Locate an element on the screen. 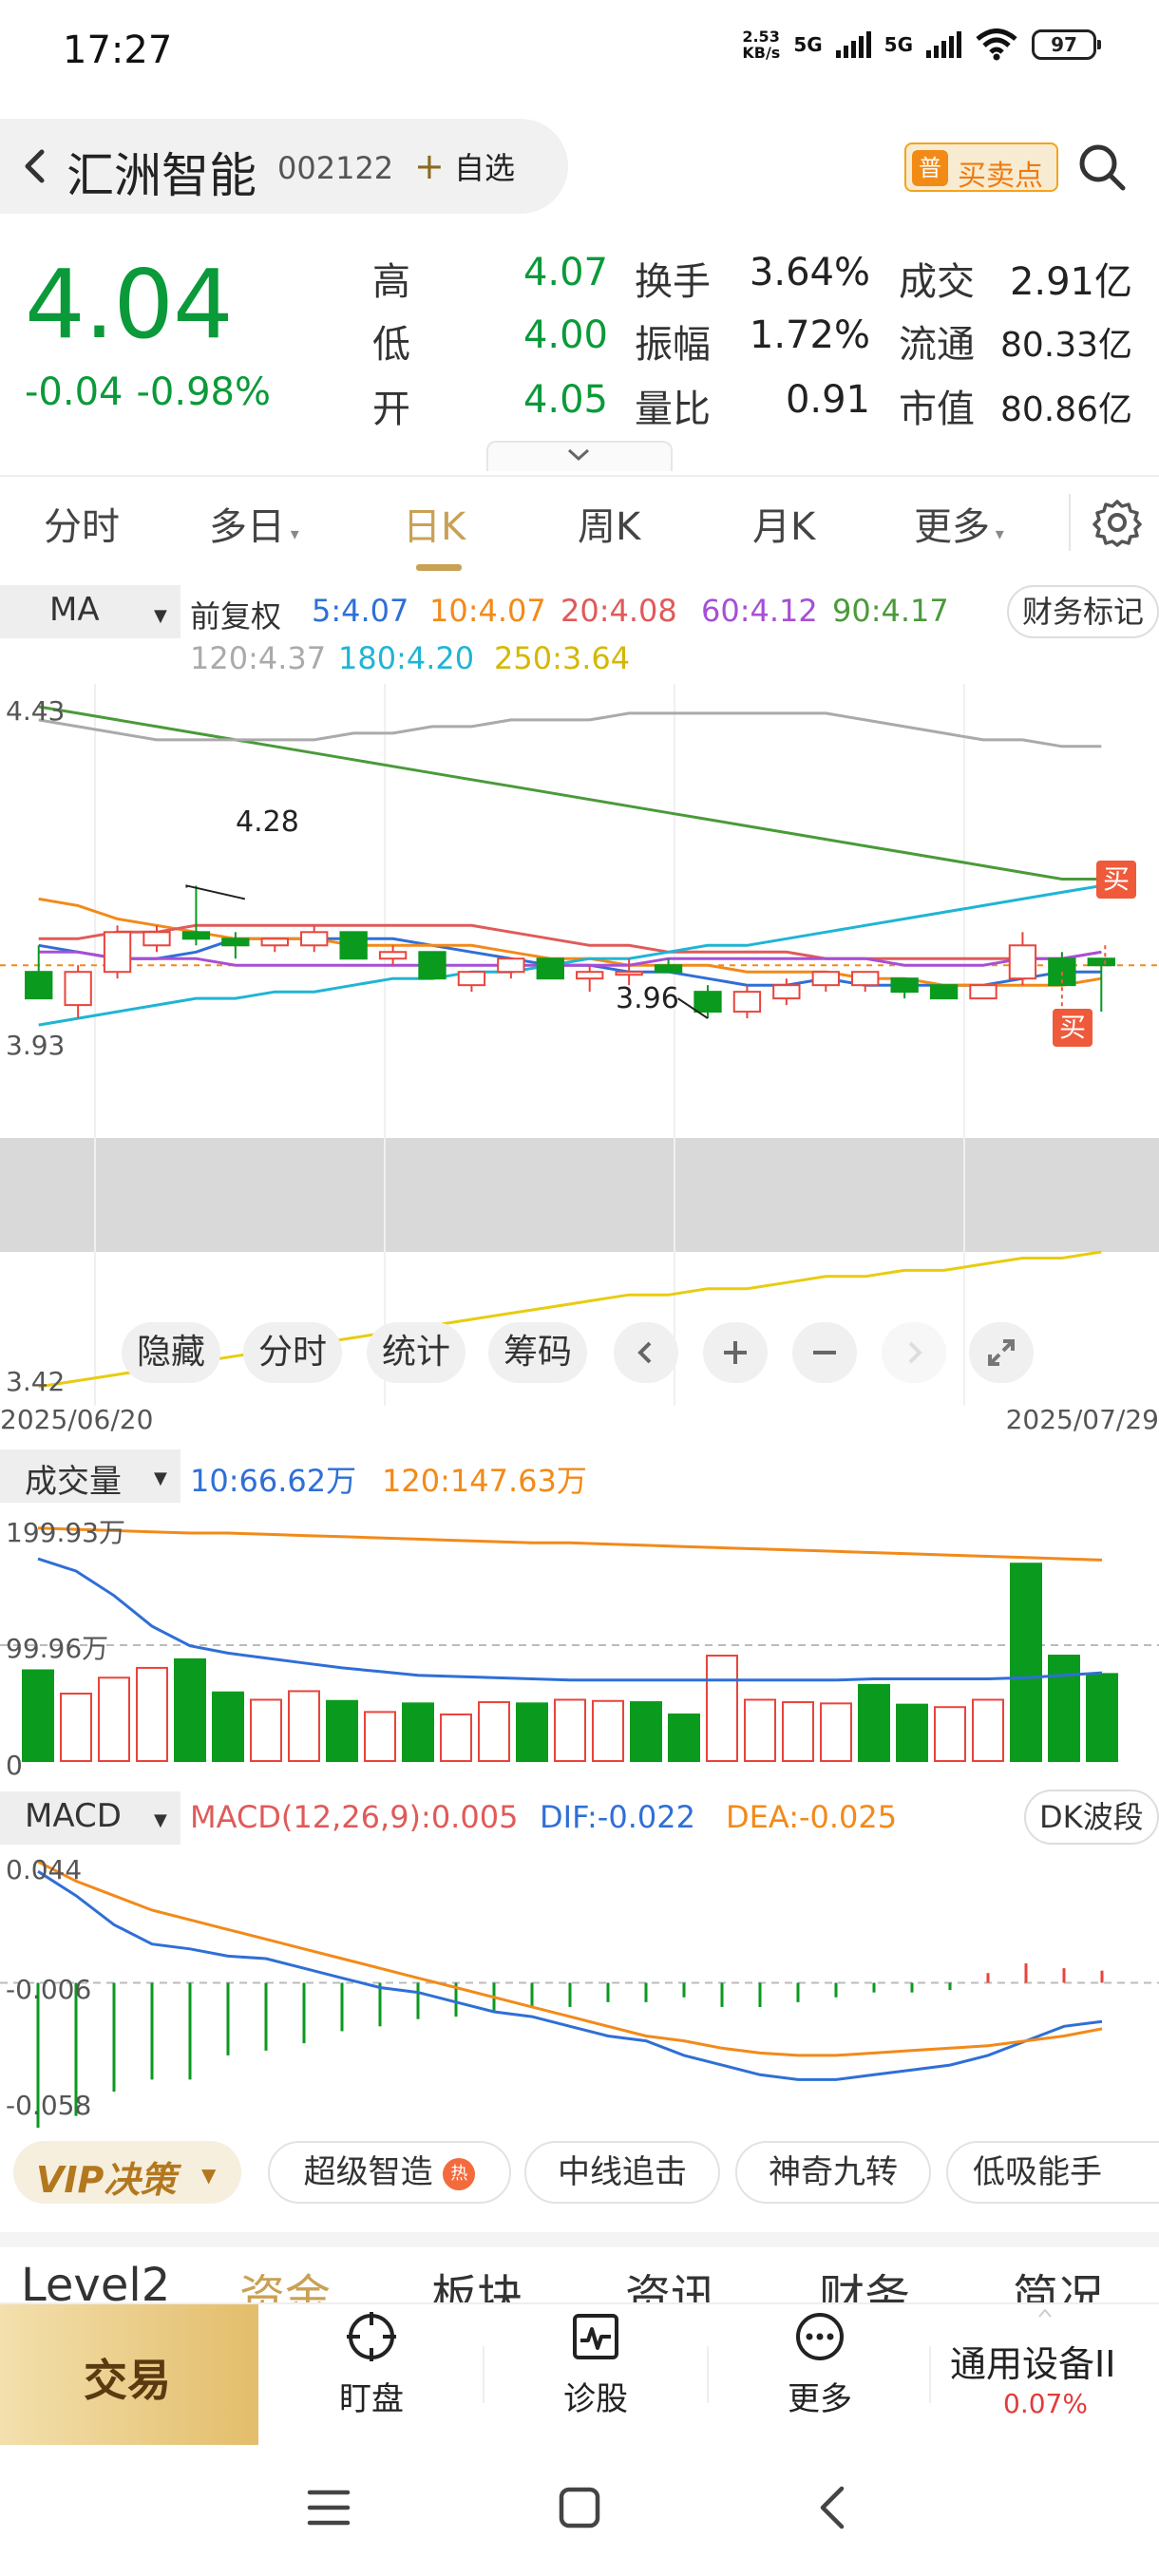  vol-ma120-line is located at coordinates (570, 1544).